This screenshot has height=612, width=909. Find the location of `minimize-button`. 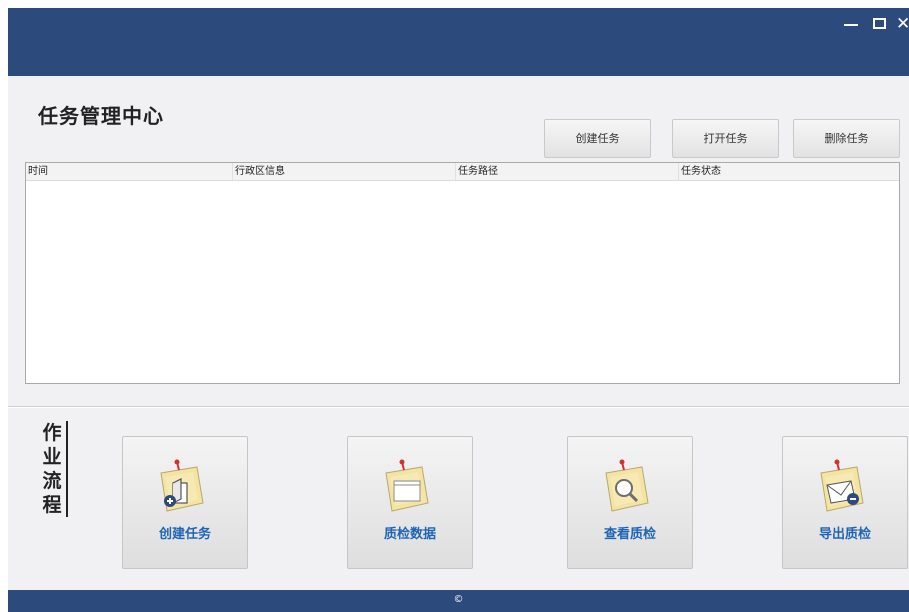

minimize-button is located at coordinates (851, 24).